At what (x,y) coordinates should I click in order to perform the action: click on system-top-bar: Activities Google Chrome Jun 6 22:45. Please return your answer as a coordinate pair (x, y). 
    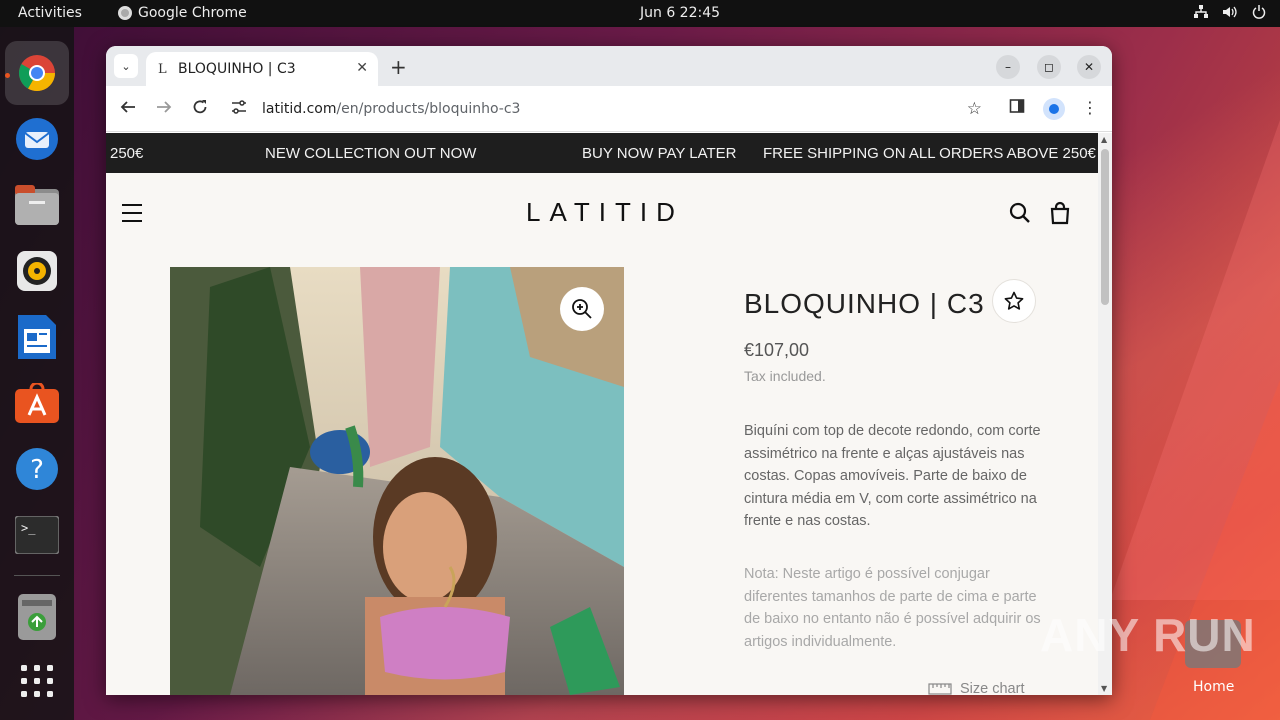
    Looking at the image, I should click on (640, 13).